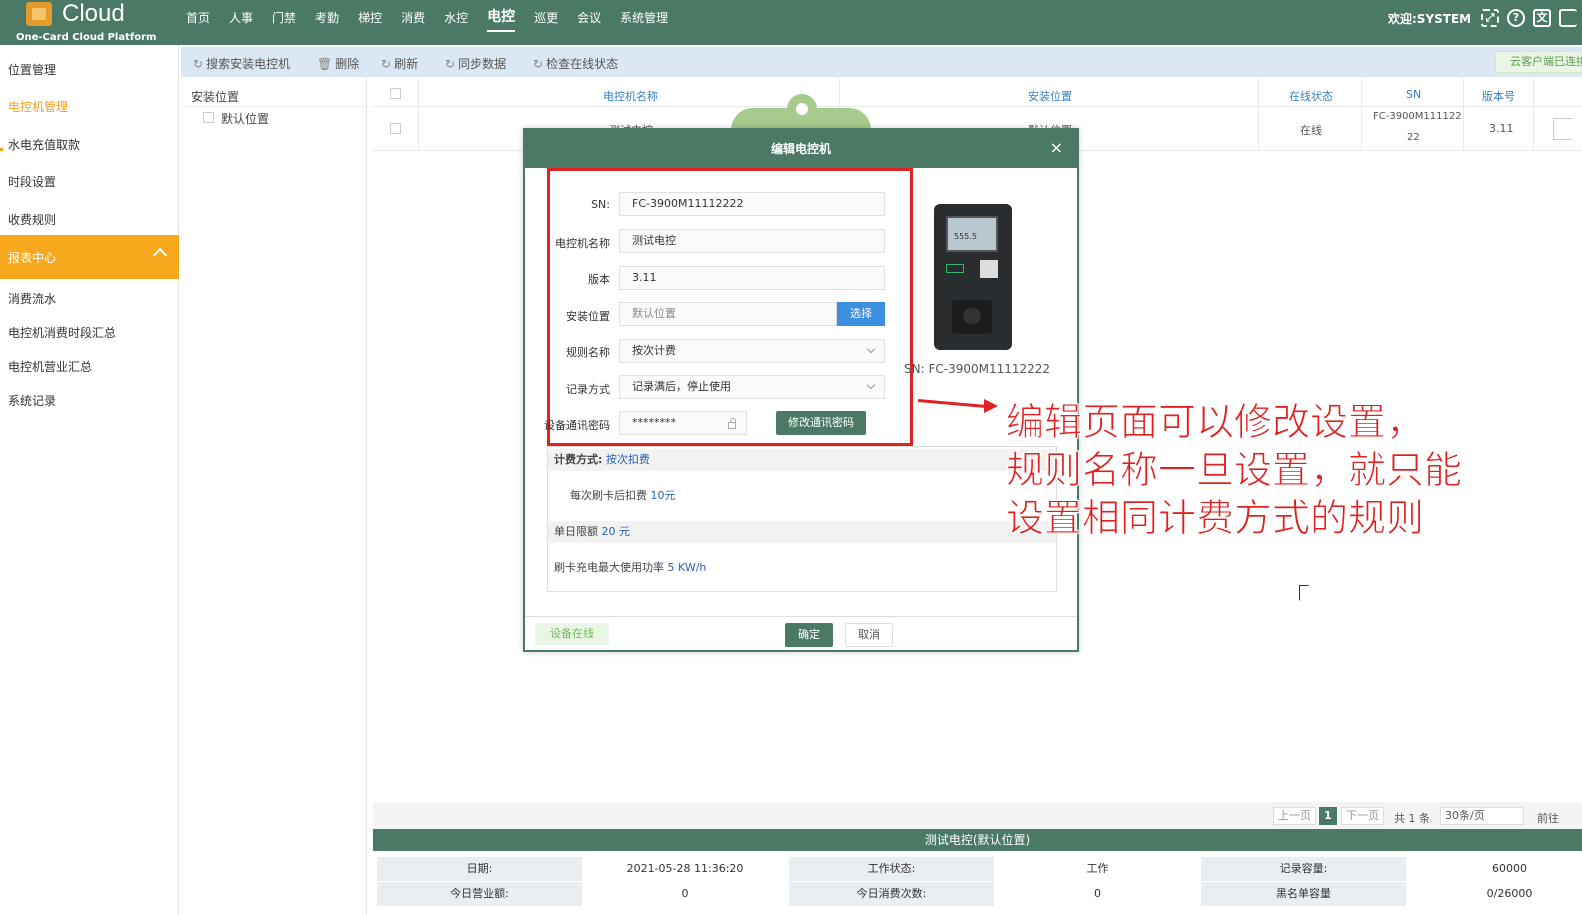 This screenshot has width=1582, height=915. Describe the element at coordinates (44, 144) in the screenshot. I see `sidebar-item-recharge: 水电充值取款` at that location.